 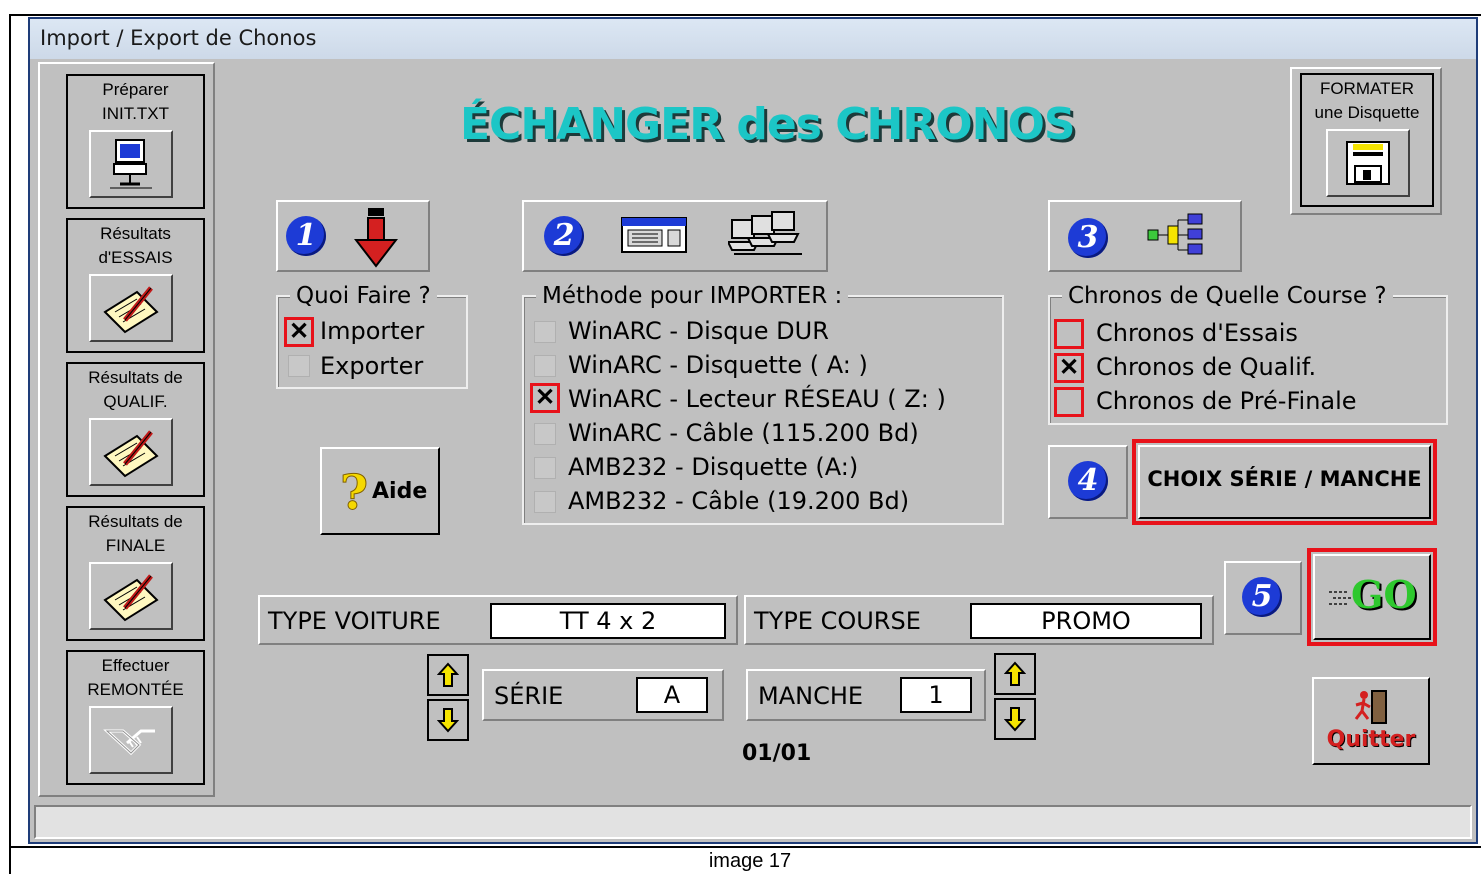 I want to click on hierarchy-tree-icon, so click(x=1175, y=234).